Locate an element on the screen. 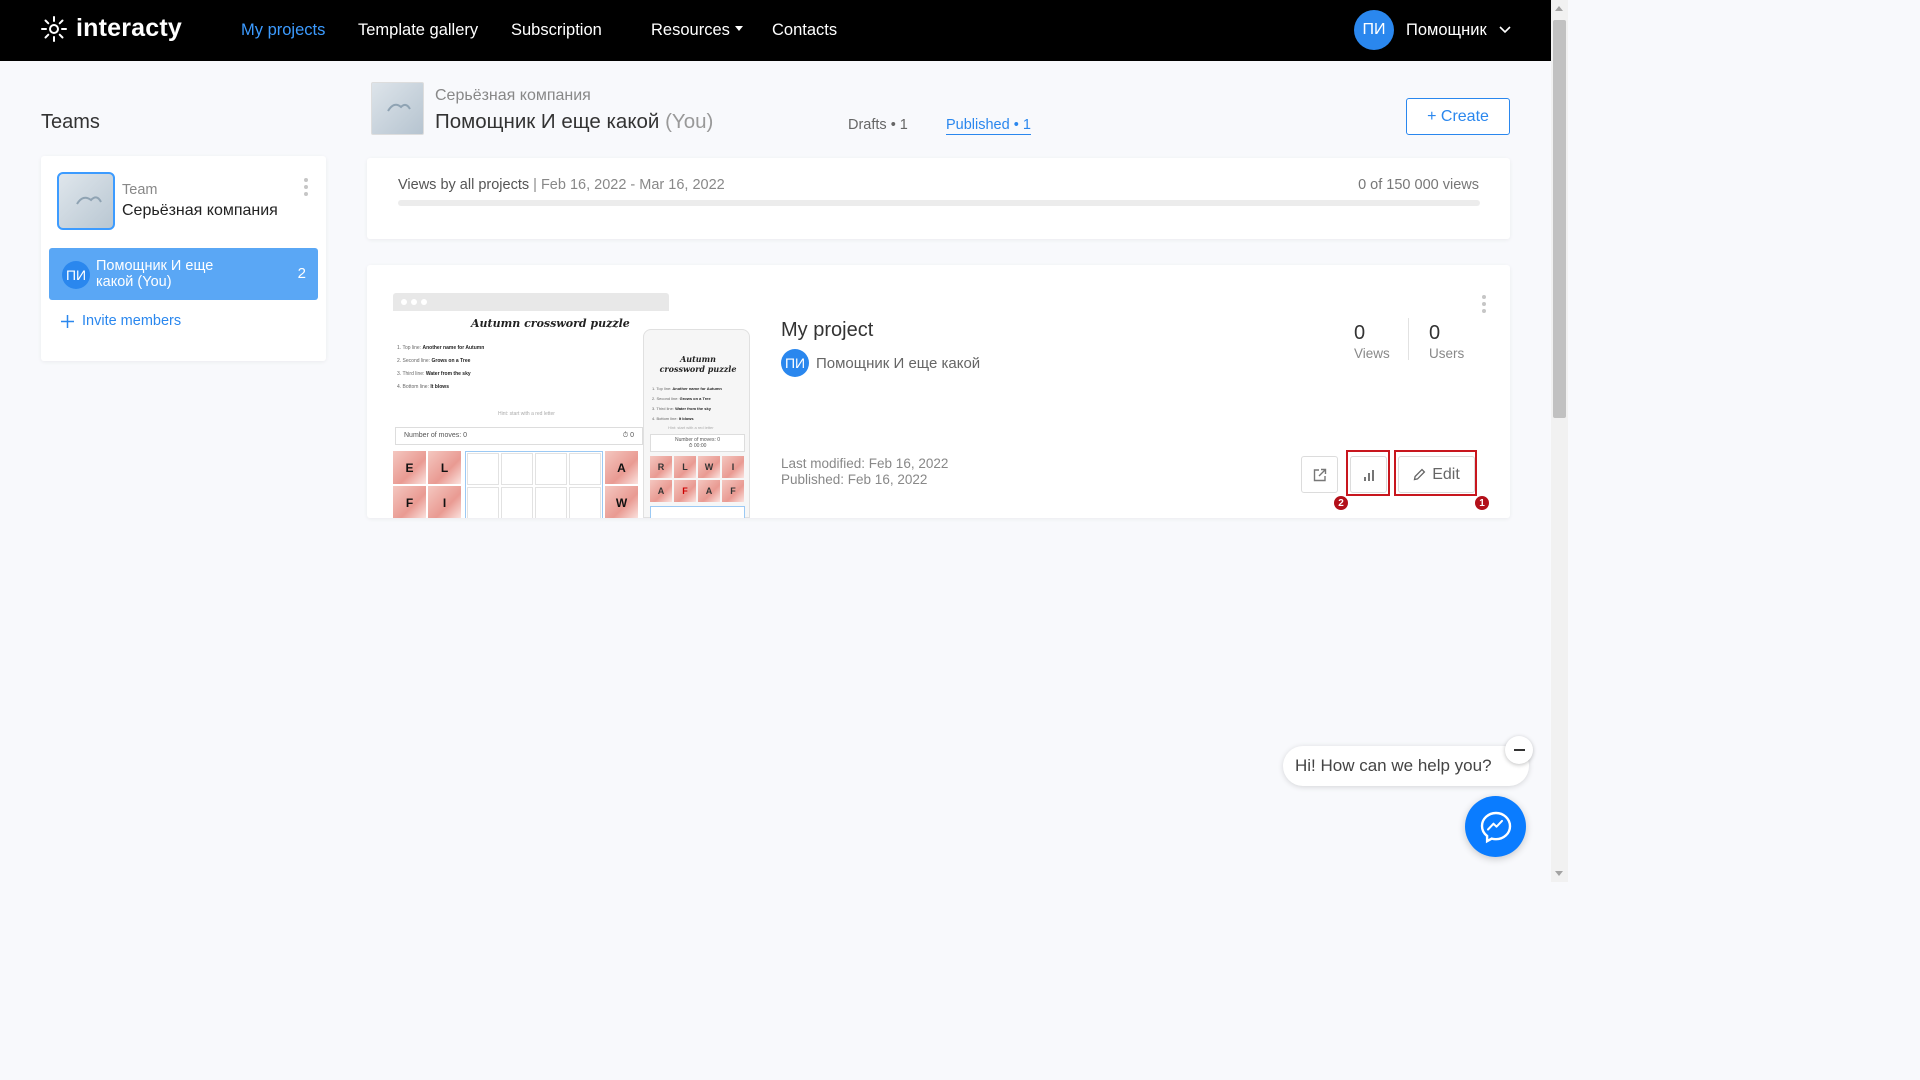 Image resolution: width=1920 pixels, height=1080 pixels. stat-users: 0 Users is located at coordinates (1446, 341).